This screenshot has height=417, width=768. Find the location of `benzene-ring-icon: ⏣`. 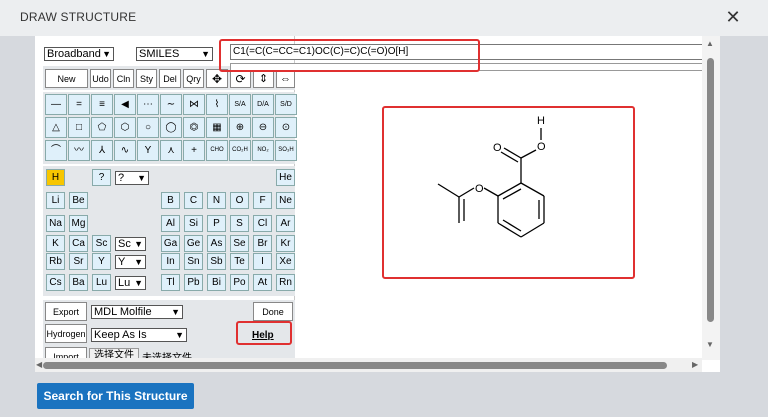

benzene-ring-icon: ⏣ is located at coordinates (194, 127).